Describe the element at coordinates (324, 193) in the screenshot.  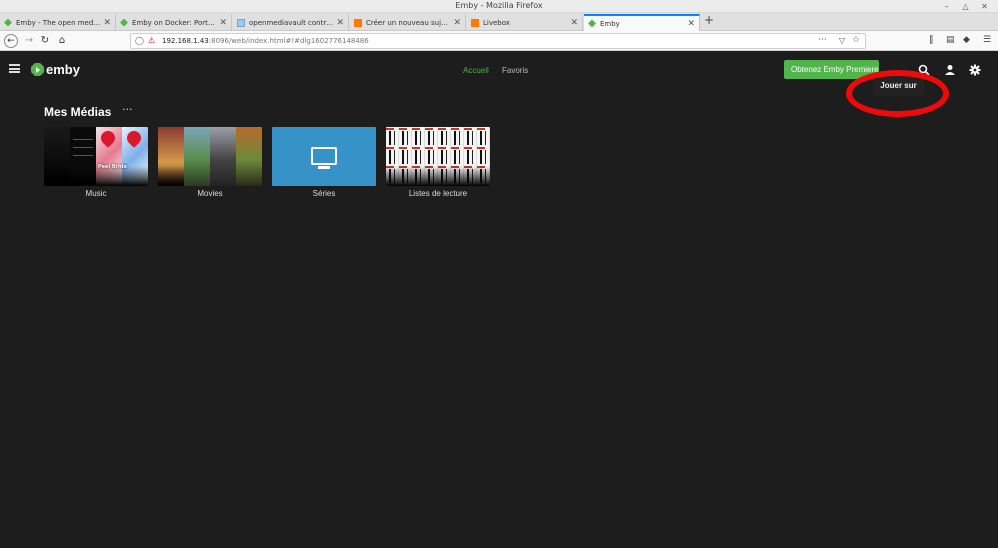
I see `library-label-series: Séries` at that location.